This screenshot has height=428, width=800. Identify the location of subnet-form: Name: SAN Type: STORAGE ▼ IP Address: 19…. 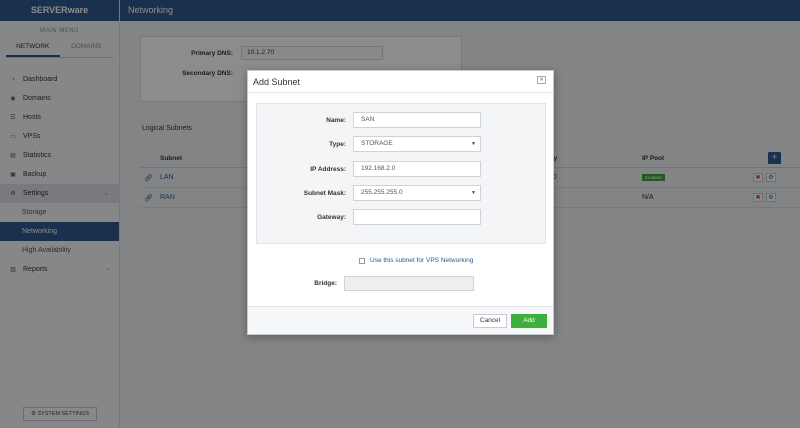
(401, 173).